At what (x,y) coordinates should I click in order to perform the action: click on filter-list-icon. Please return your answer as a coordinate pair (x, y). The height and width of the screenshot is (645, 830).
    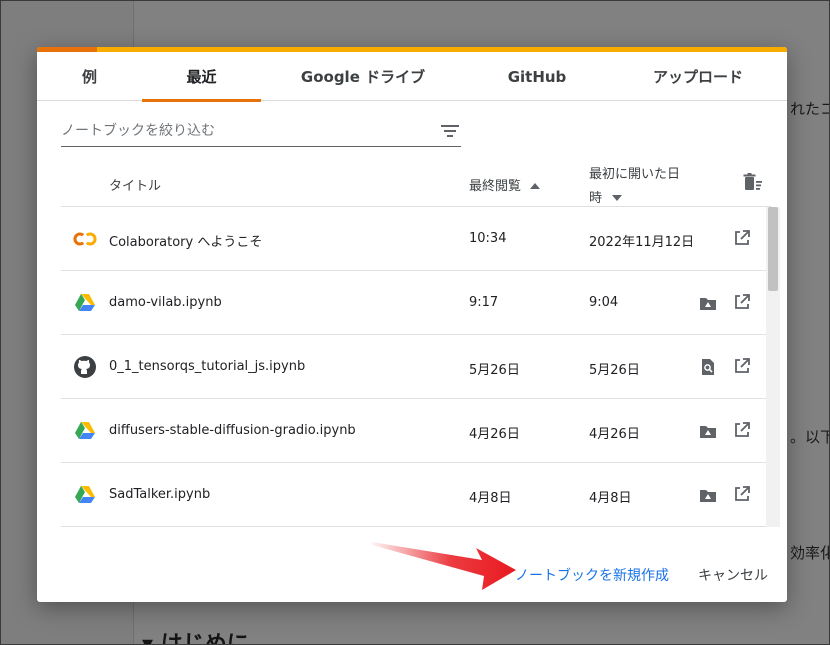
    Looking at the image, I should click on (450, 131).